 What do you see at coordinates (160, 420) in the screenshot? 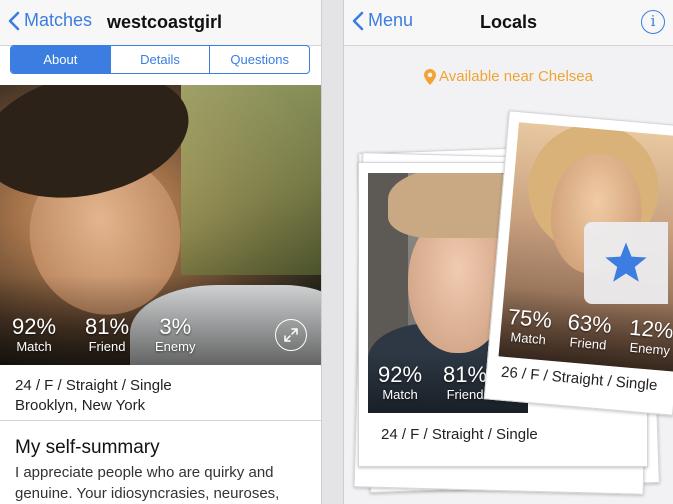
I see `divider` at bounding box center [160, 420].